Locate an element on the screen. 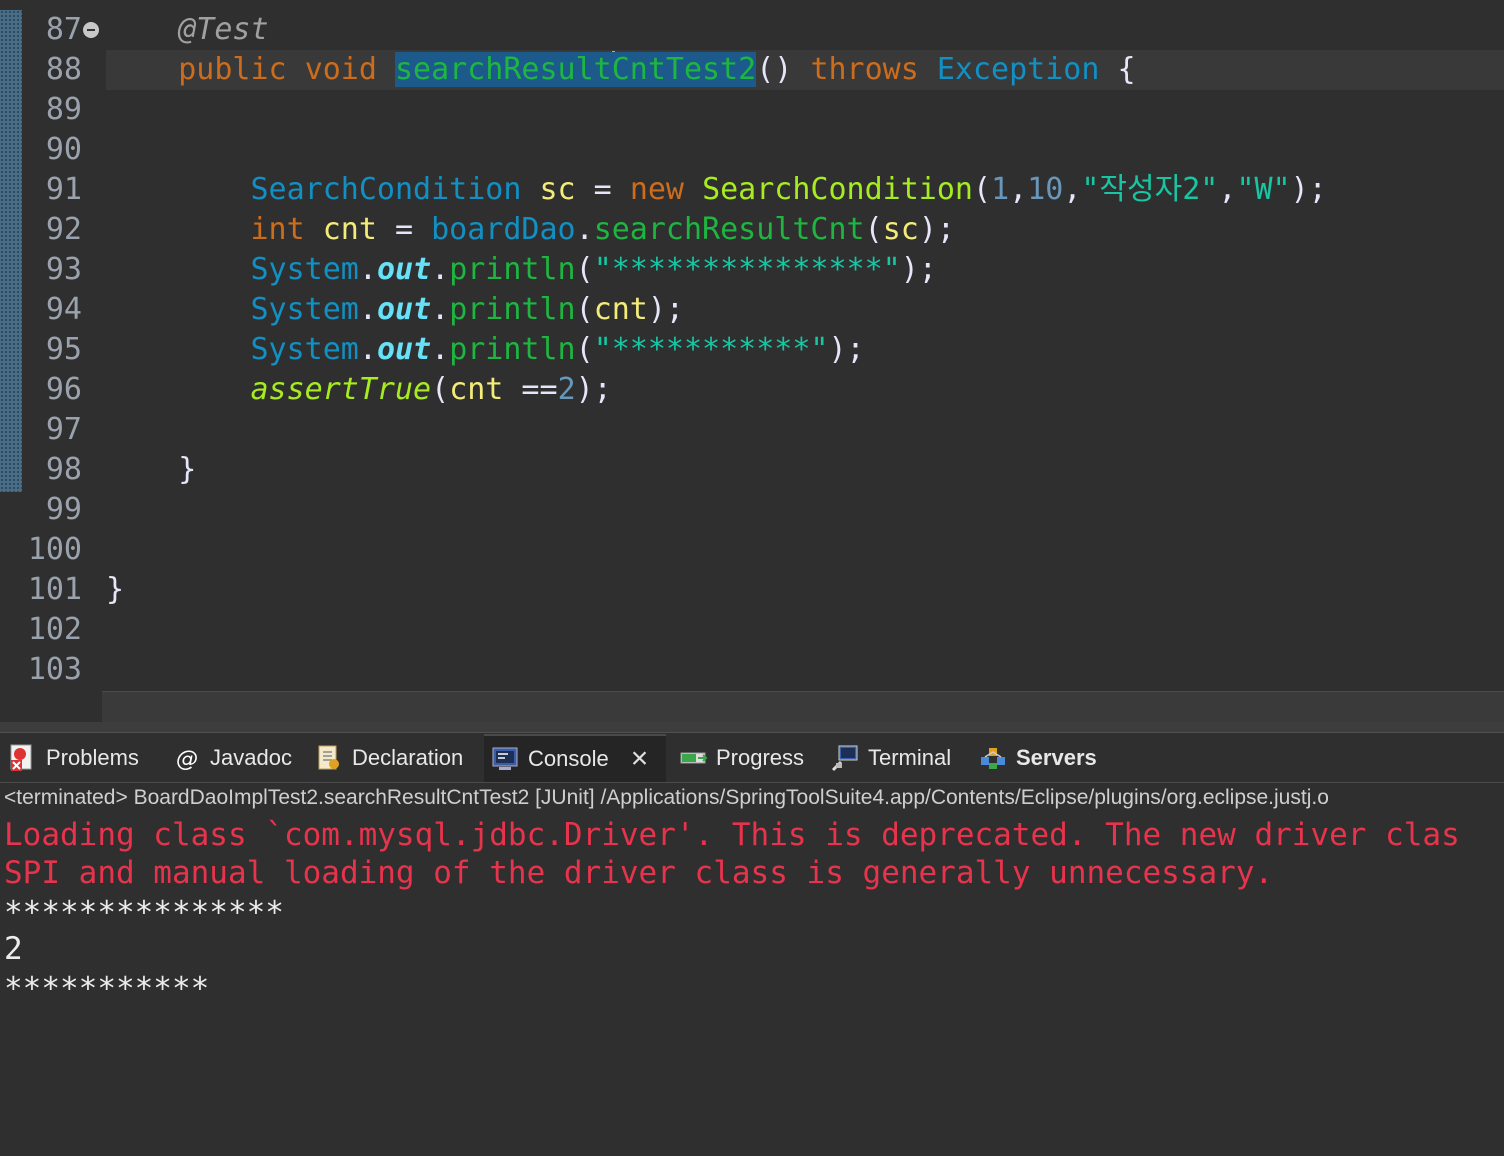 The image size is (1504, 1156). tab-console: Console × is located at coordinates (575, 758).